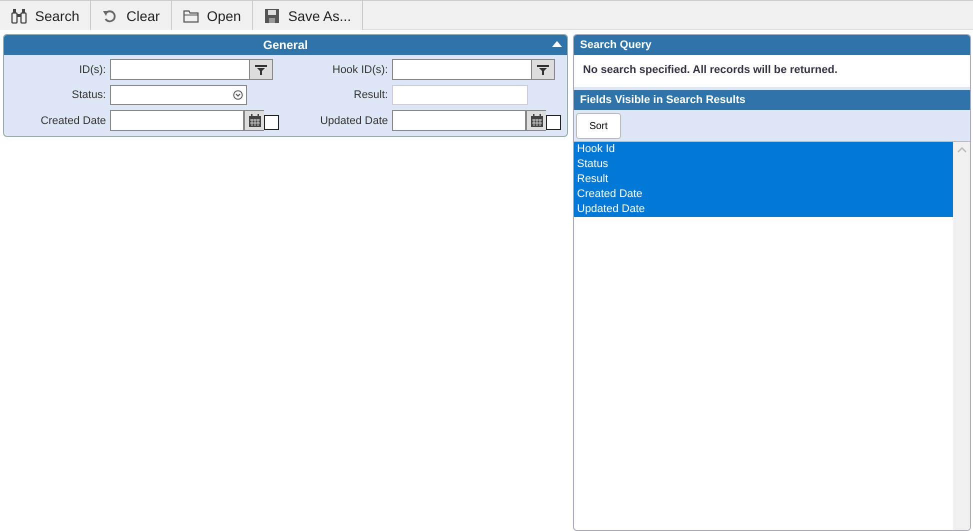 The height and width of the screenshot is (531, 973). I want to click on list-item: Result, so click(763, 179).